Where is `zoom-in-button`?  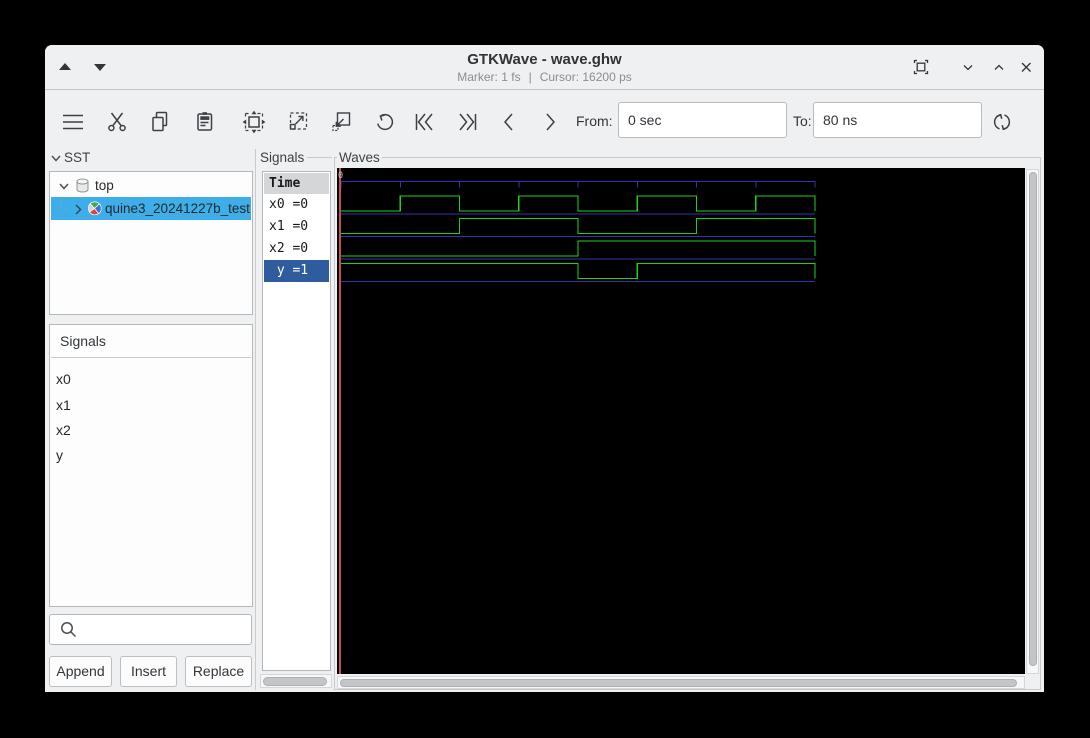 zoom-in-button is located at coordinates (341, 122).